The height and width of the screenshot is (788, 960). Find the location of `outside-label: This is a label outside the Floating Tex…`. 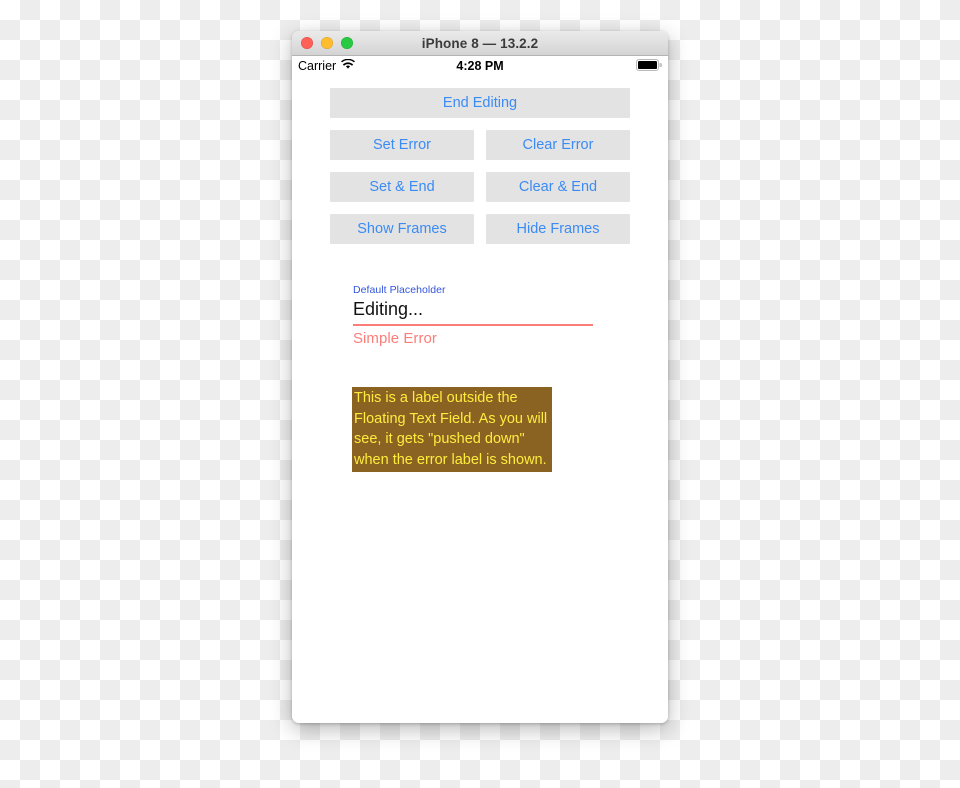

outside-label: This is a label outside the Floating Tex… is located at coordinates (452, 429).